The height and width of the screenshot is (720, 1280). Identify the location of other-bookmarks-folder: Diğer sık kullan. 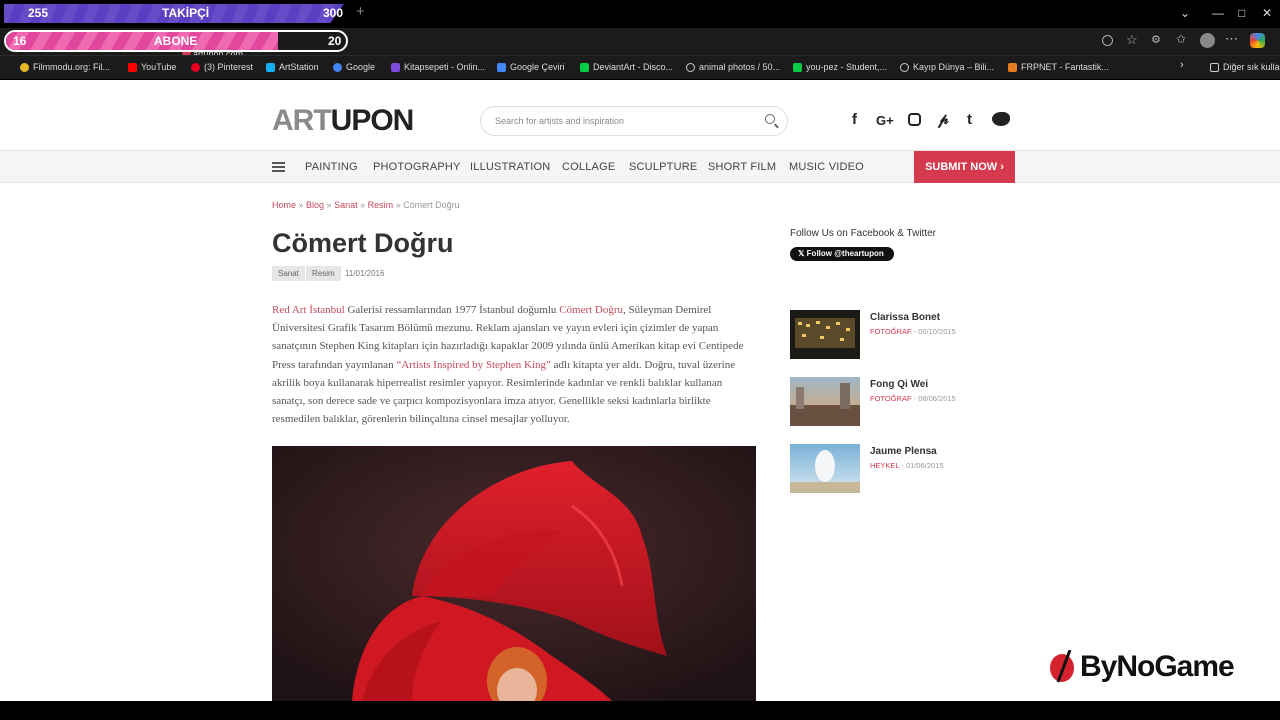
(1245, 67).